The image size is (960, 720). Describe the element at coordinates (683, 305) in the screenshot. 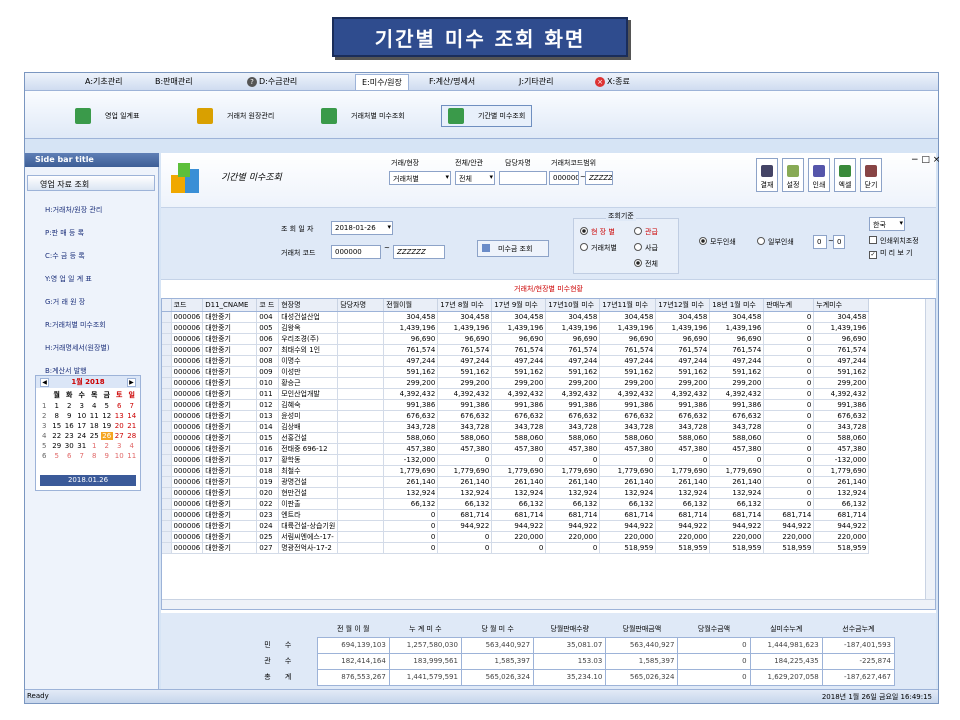

I see `column-header: 17년12월 미수` at that location.